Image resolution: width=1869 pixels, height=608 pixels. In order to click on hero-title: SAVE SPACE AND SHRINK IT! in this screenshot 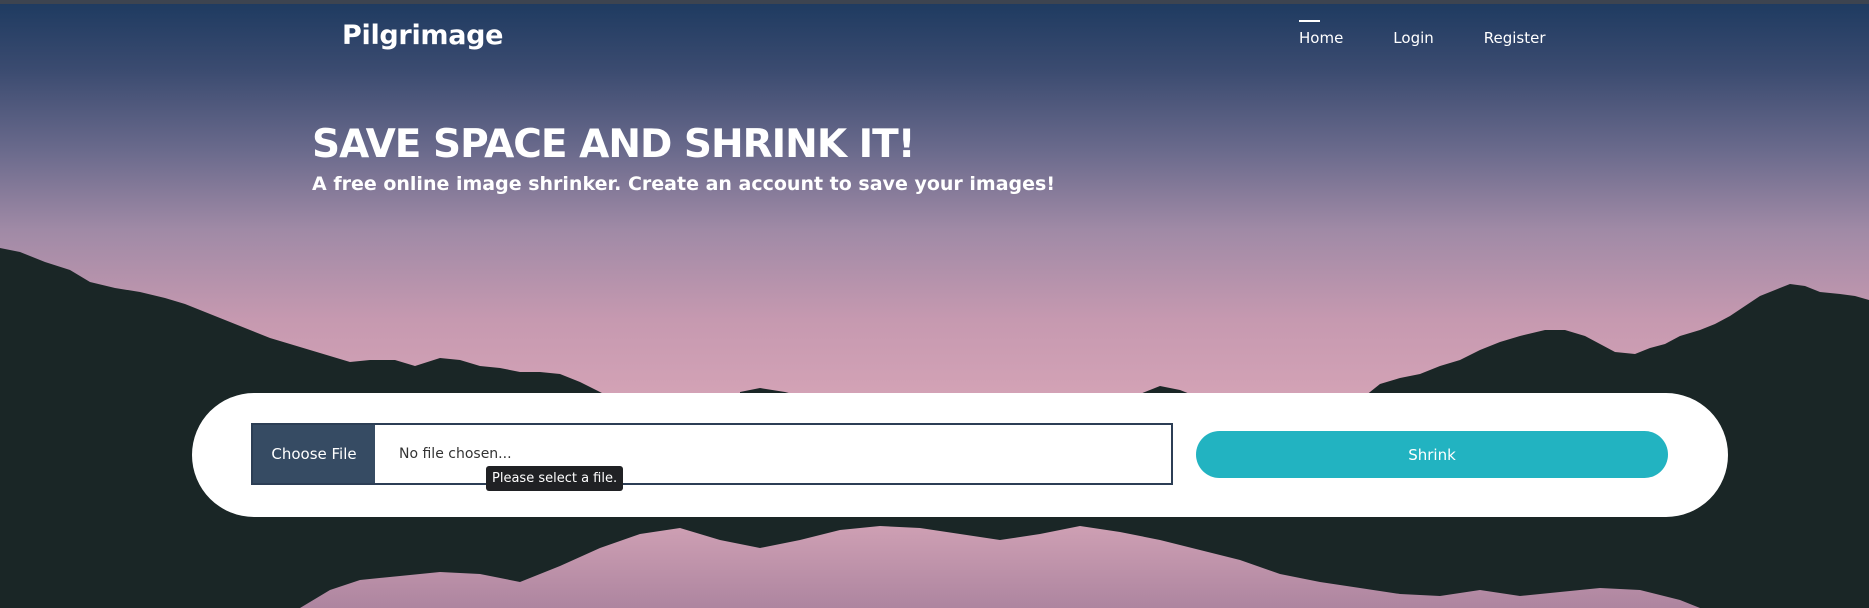, I will do `click(614, 144)`.